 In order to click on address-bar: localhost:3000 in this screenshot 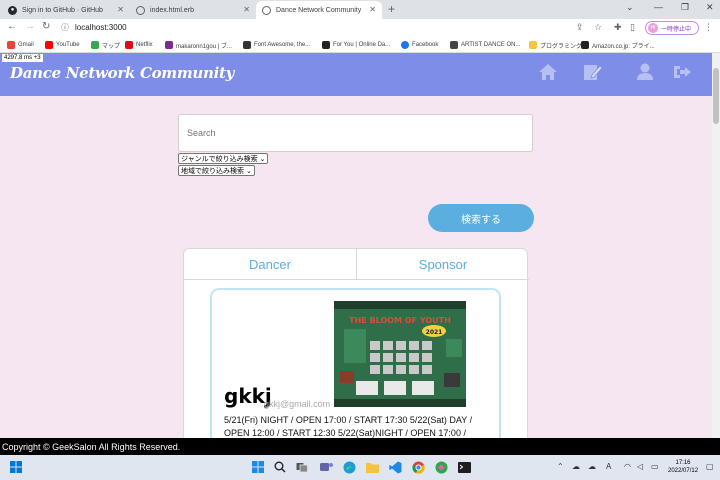, I will do `click(101, 27)`.